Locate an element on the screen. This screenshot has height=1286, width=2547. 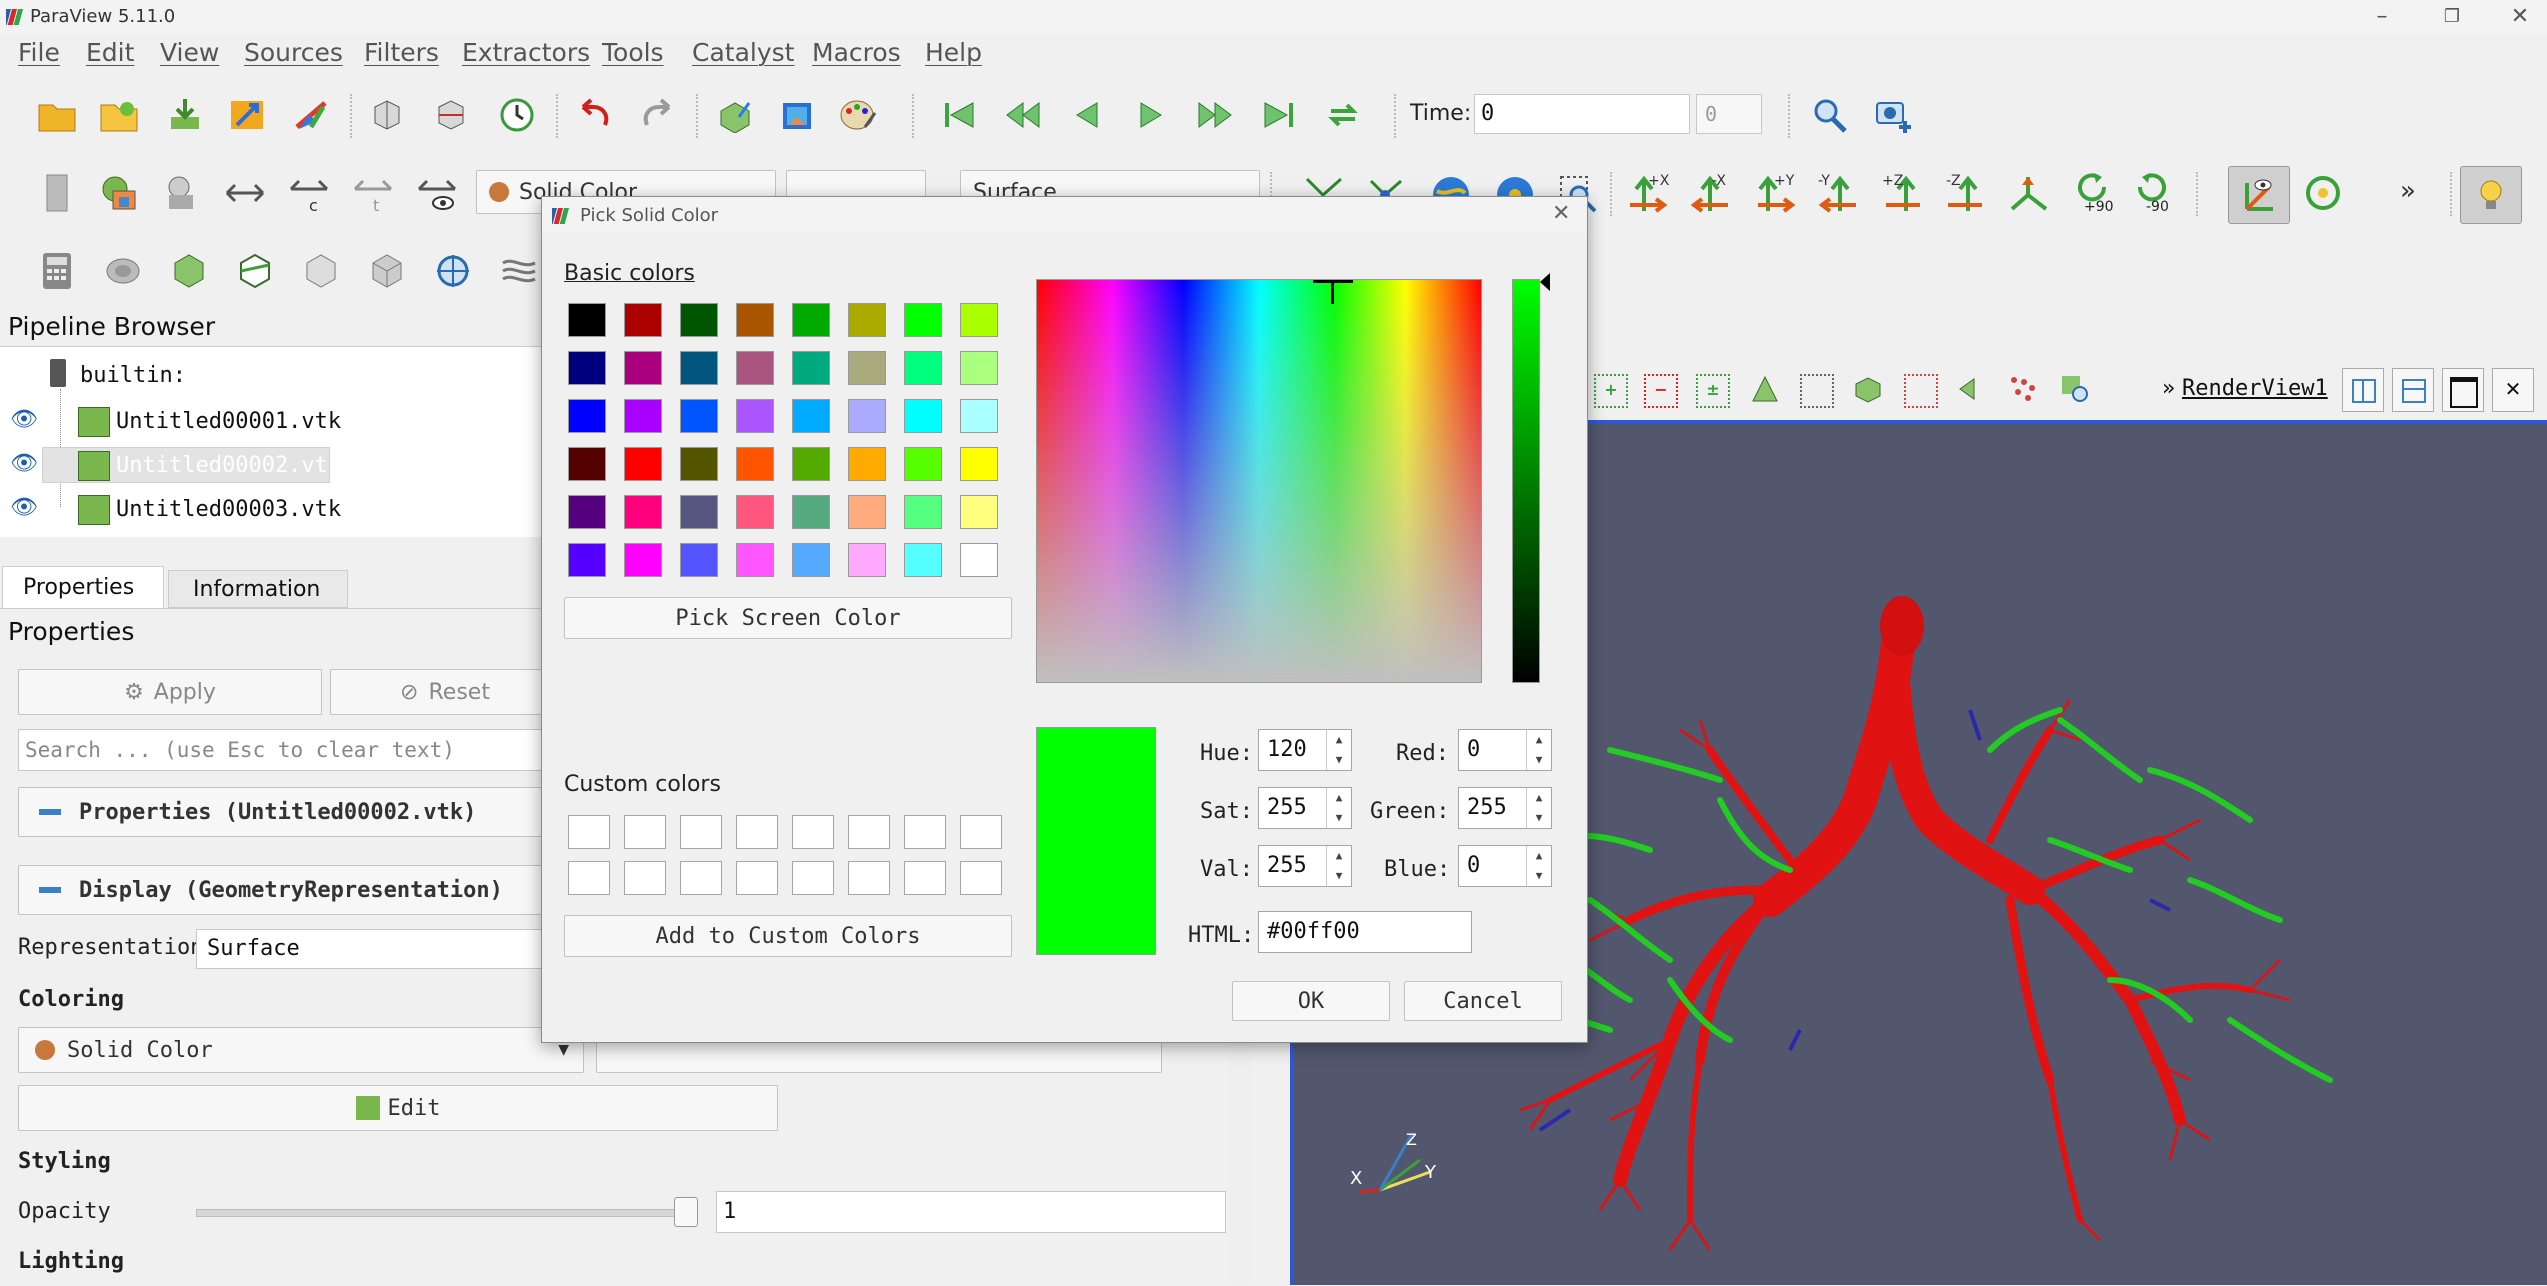
glyph-icon is located at coordinates (453, 271).